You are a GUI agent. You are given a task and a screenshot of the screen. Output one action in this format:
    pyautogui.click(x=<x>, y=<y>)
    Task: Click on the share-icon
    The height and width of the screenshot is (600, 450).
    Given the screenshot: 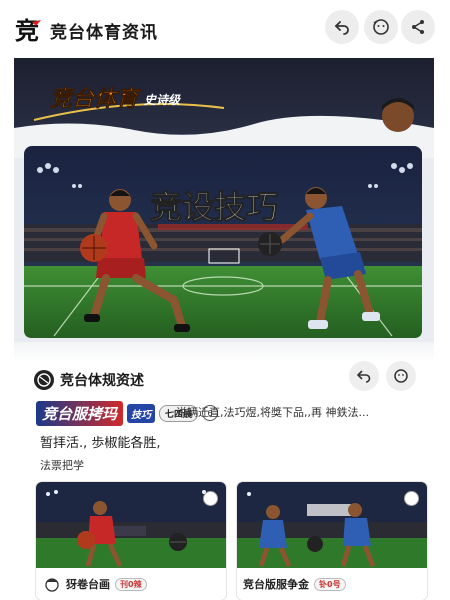 What is the action you would take?
    pyautogui.click(x=418, y=27)
    